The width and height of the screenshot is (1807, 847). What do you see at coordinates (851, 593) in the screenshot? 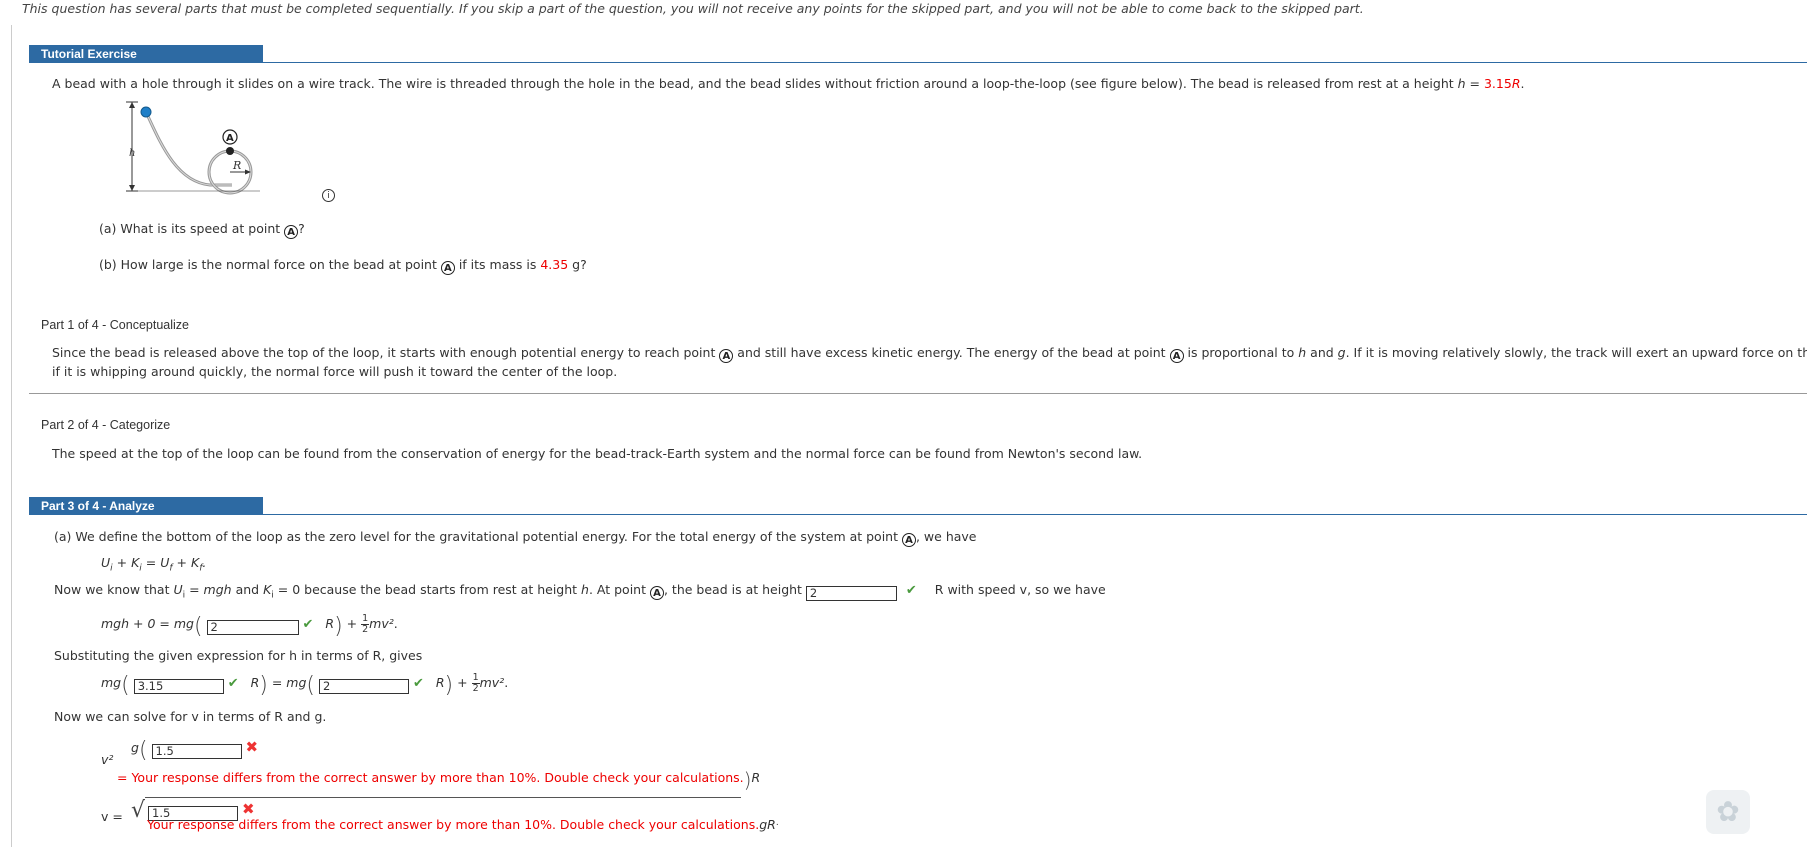
I see `height-input: 2` at bounding box center [851, 593].